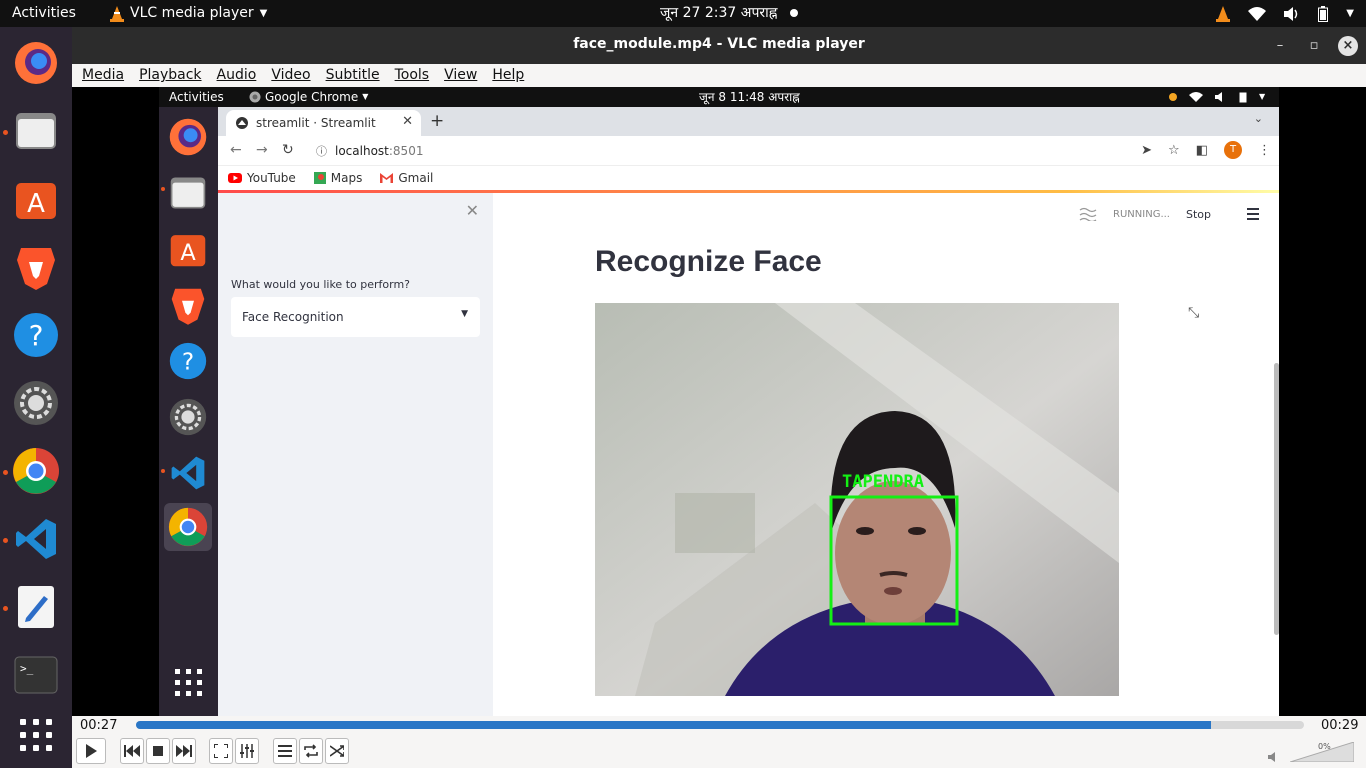  I want to click on menu-playback: Playback, so click(170, 75).